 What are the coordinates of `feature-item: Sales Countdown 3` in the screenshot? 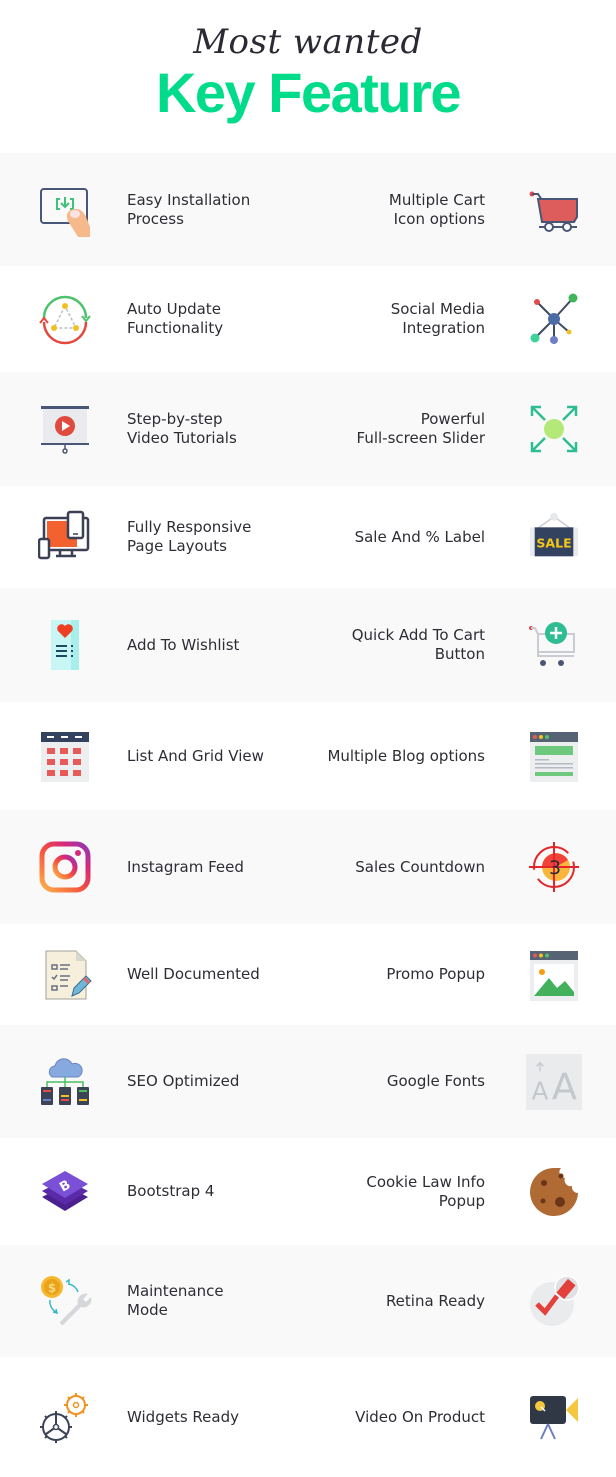 It's located at (462, 867).